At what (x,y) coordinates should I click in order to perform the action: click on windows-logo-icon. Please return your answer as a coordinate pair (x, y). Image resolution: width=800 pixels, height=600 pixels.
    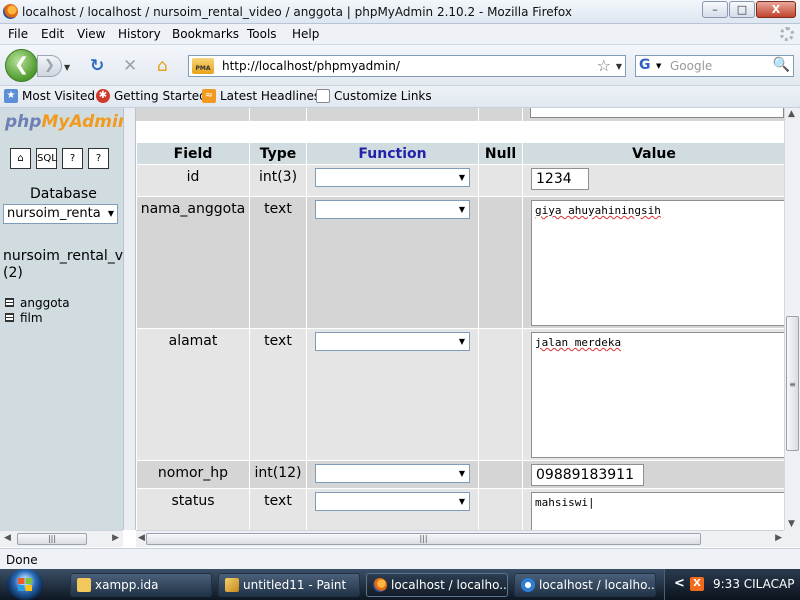
    Looking at the image, I should click on (25, 584).